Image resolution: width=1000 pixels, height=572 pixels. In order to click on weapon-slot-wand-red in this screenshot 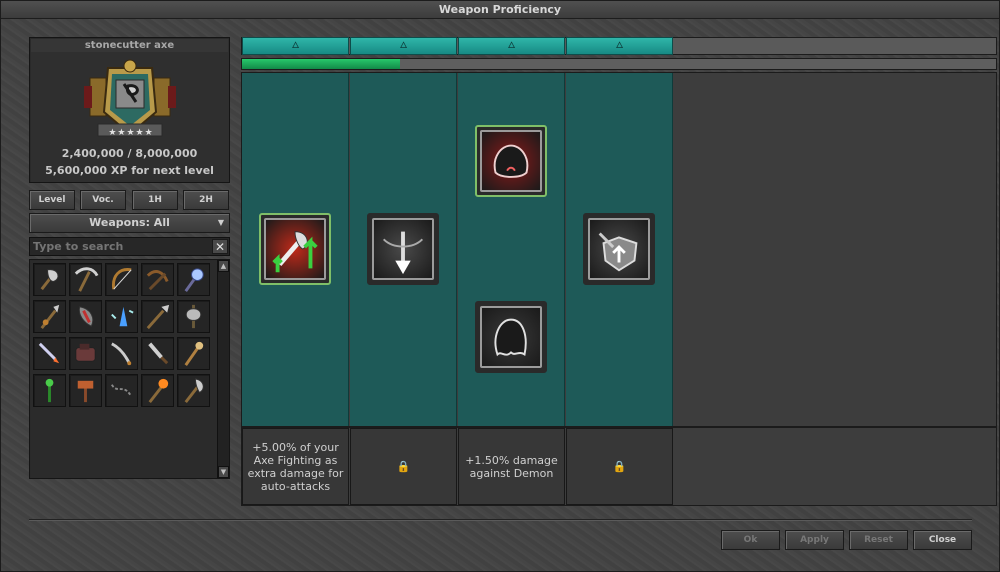, I will do `click(85, 316)`.